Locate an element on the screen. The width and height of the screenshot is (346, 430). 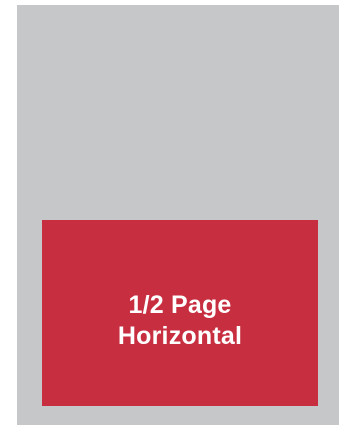
ad-size-label: 1/2 Page Horizontal is located at coordinates (180, 321).